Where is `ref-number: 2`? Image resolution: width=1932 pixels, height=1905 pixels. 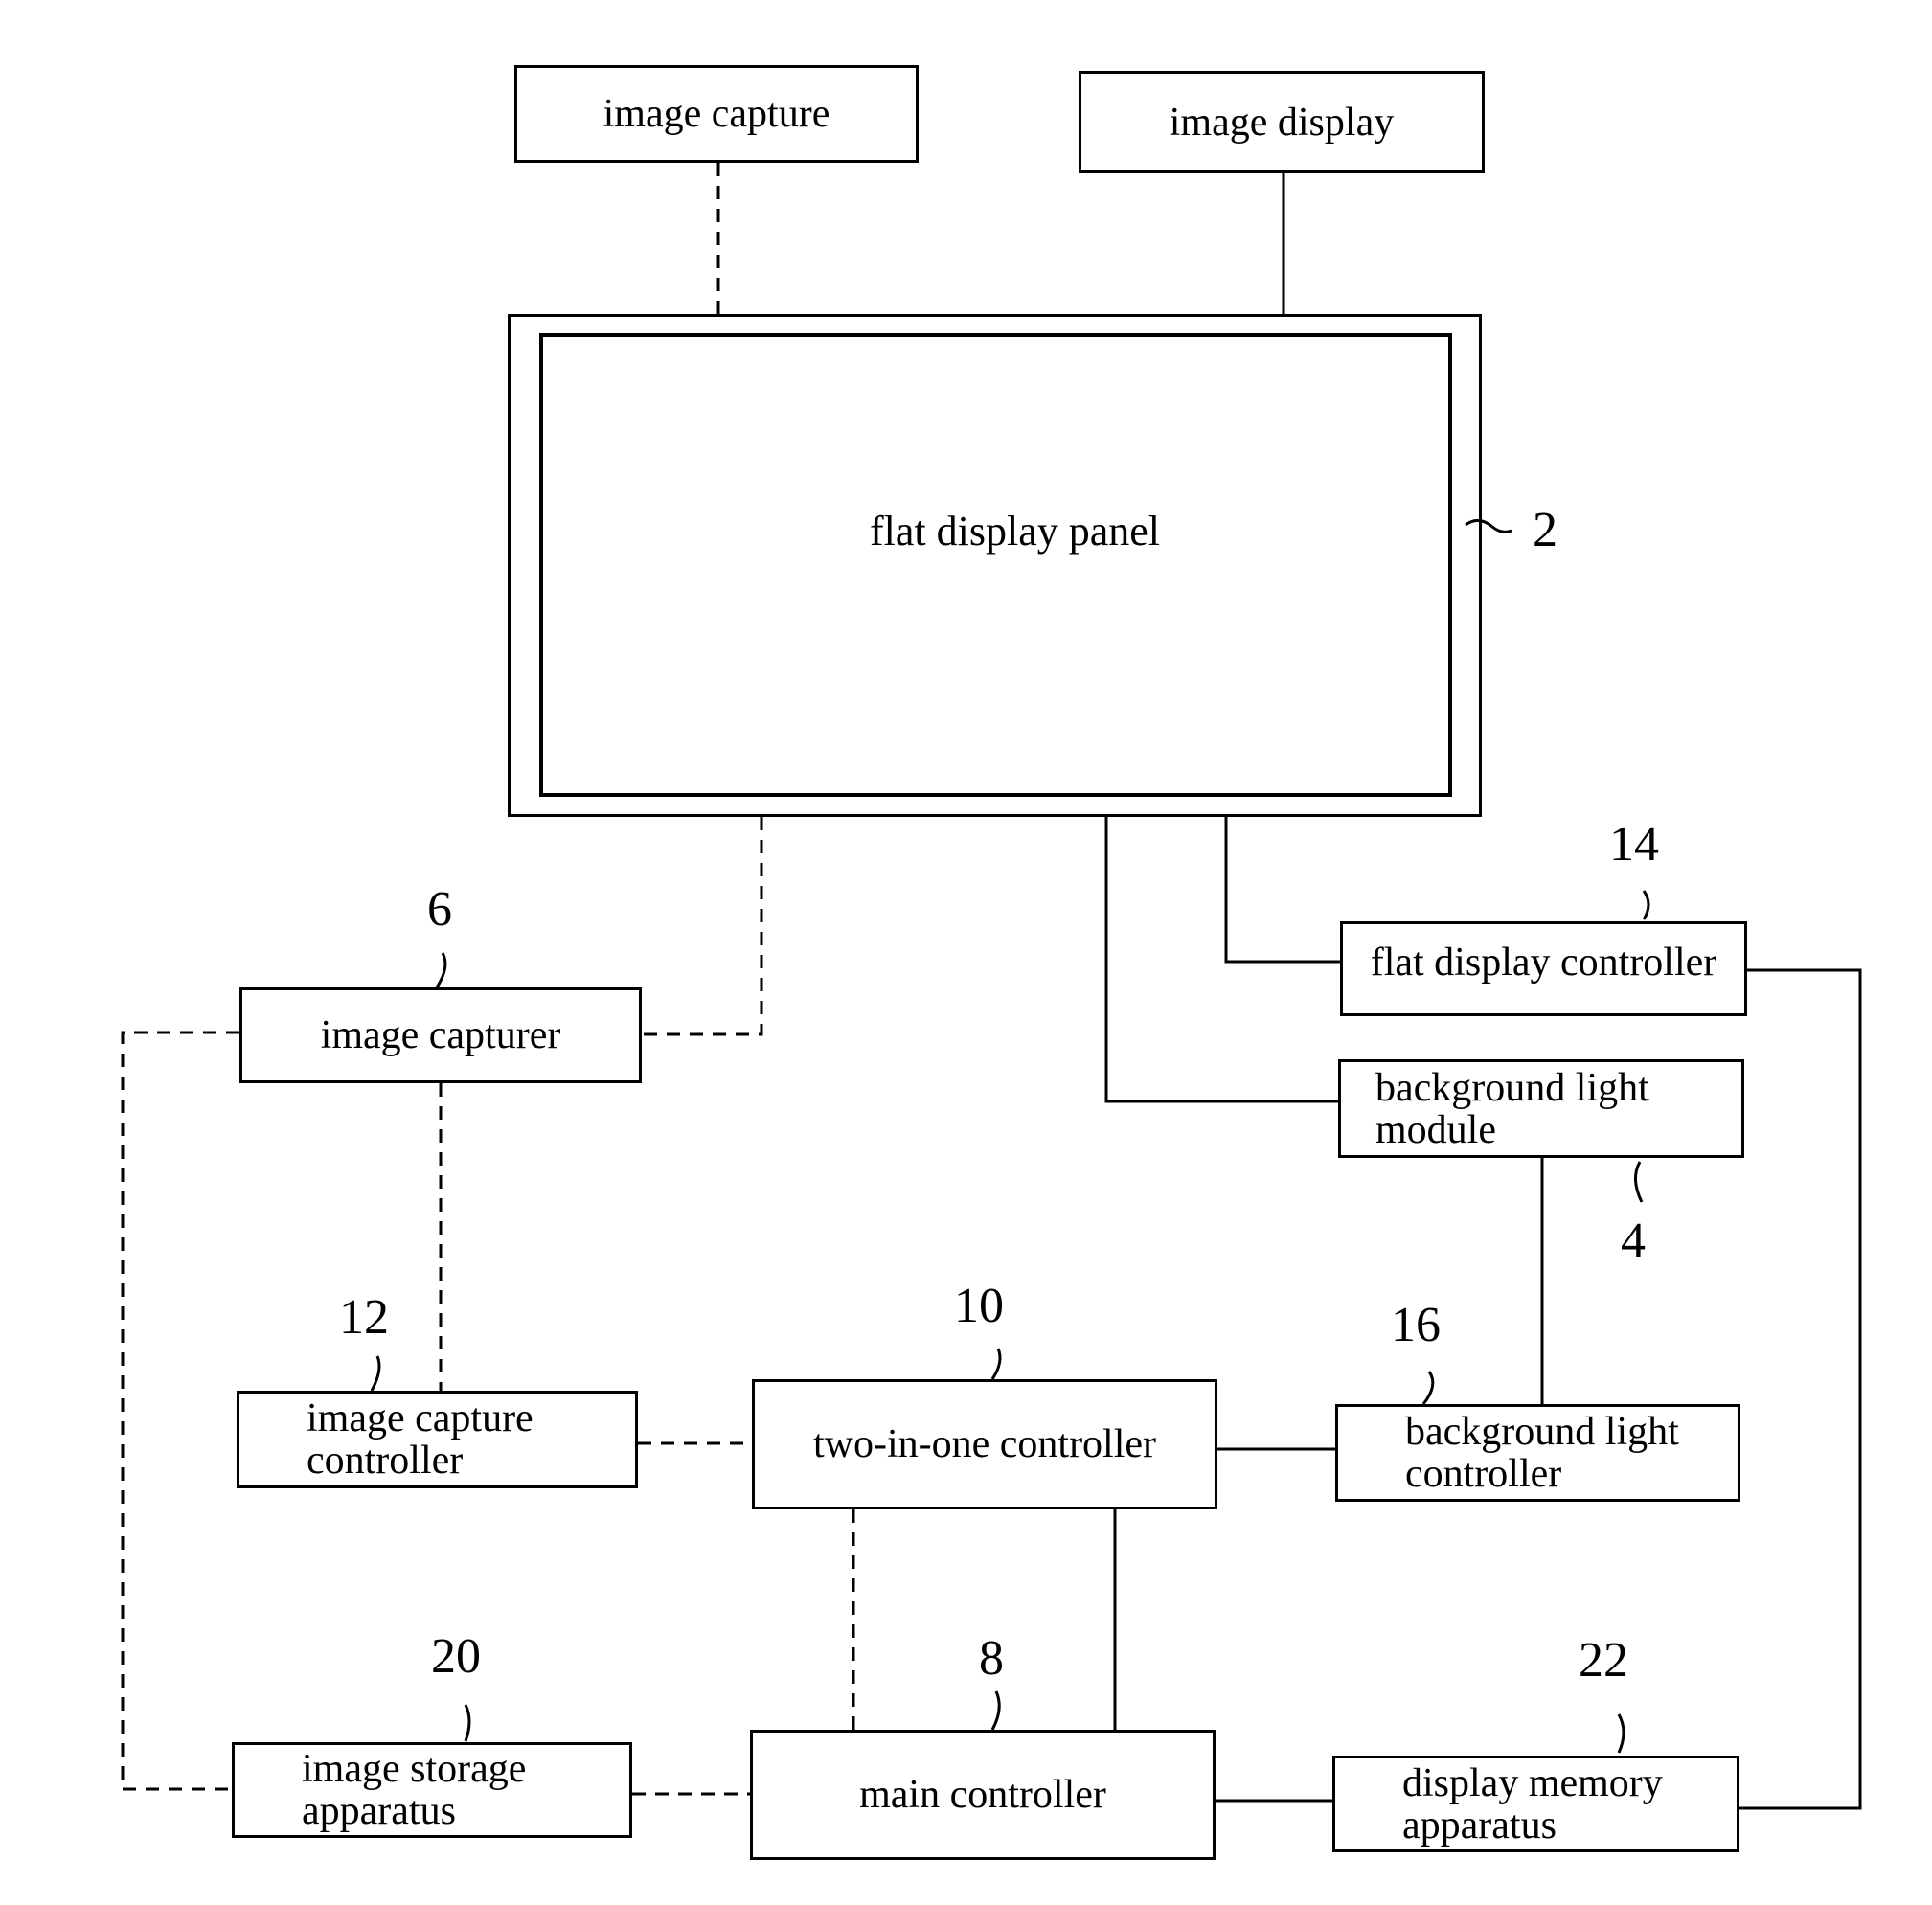
ref-number: 2 is located at coordinates (1545, 530).